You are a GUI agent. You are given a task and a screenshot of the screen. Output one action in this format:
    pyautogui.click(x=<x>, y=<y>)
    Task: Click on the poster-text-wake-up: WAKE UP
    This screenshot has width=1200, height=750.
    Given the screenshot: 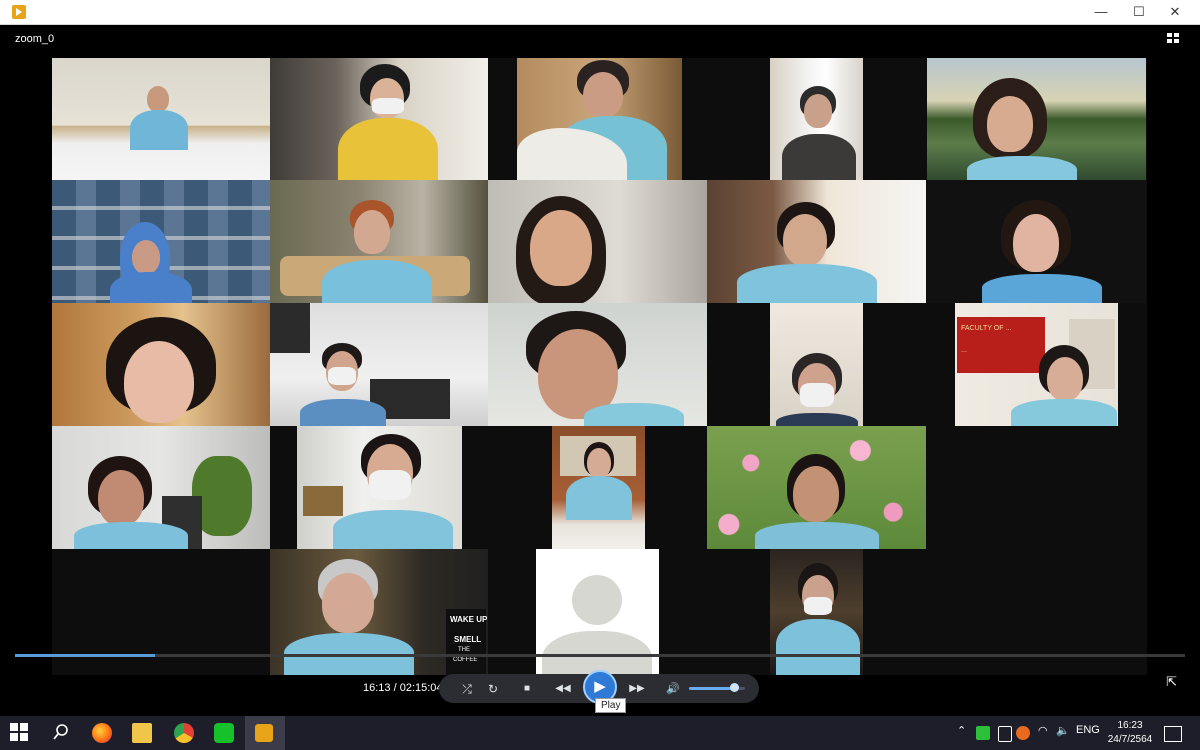 What is the action you would take?
    pyautogui.click(x=469, y=619)
    